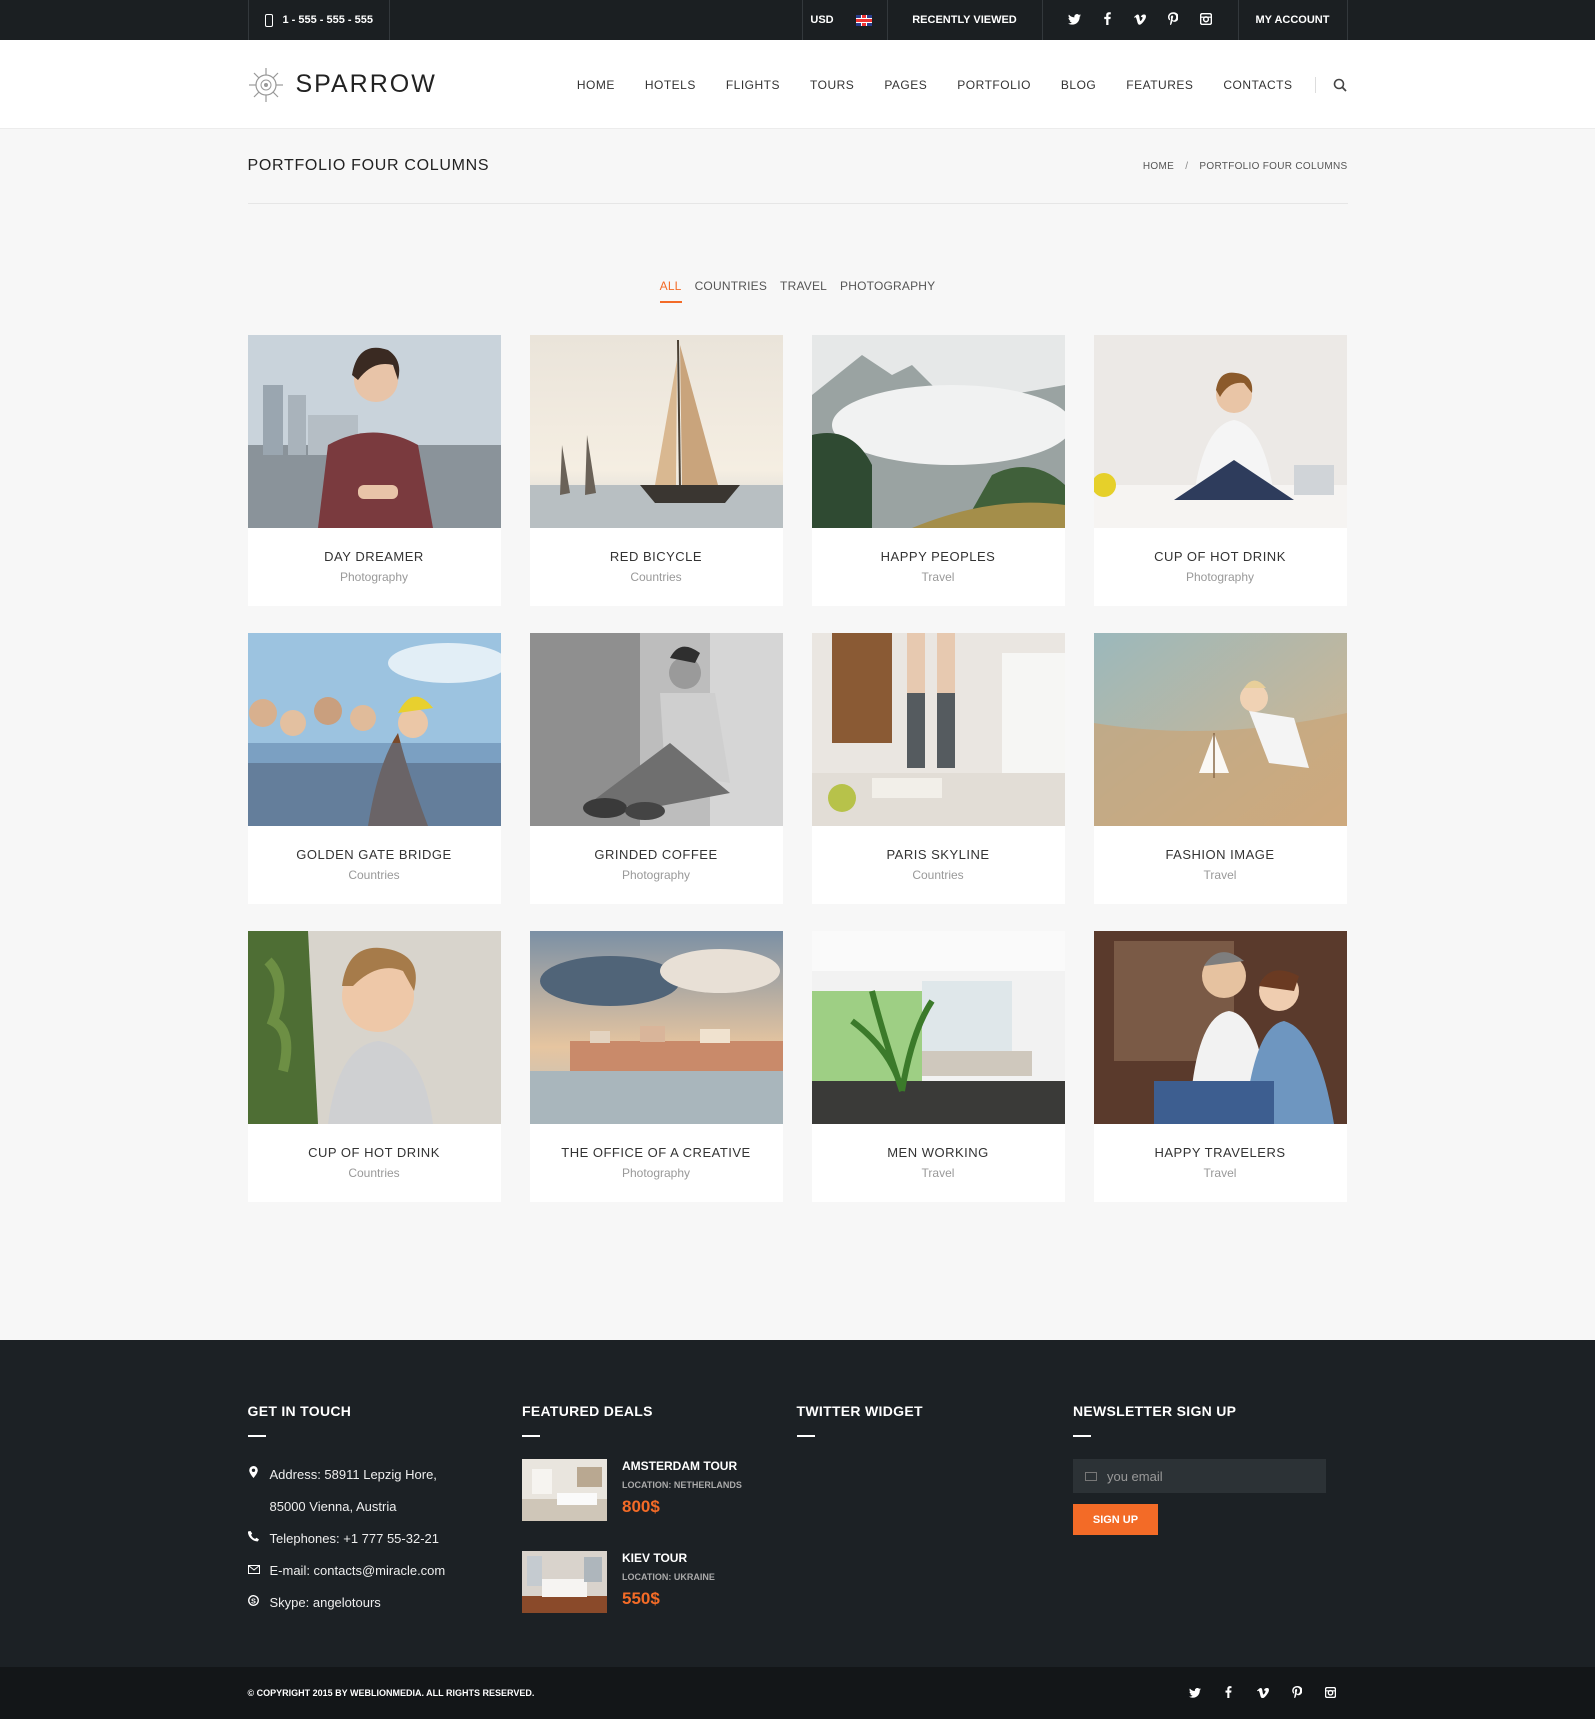 The image size is (1595, 1719). What do you see at coordinates (656, 854) in the screenshot?
I see `portfolio-title: GRINDED COFFEE` at bounding box center [656, 854].